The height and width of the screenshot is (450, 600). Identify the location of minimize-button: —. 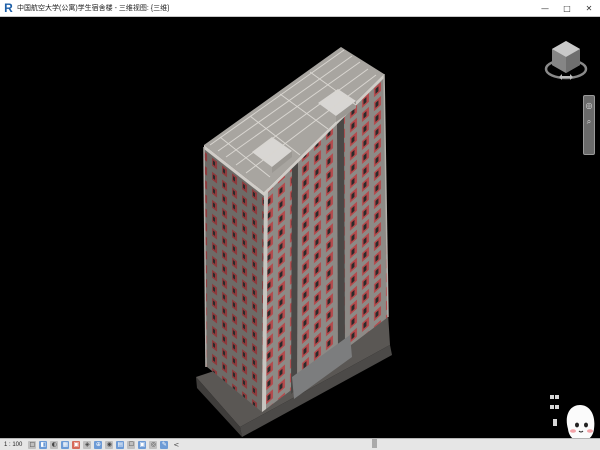
(545, 8).